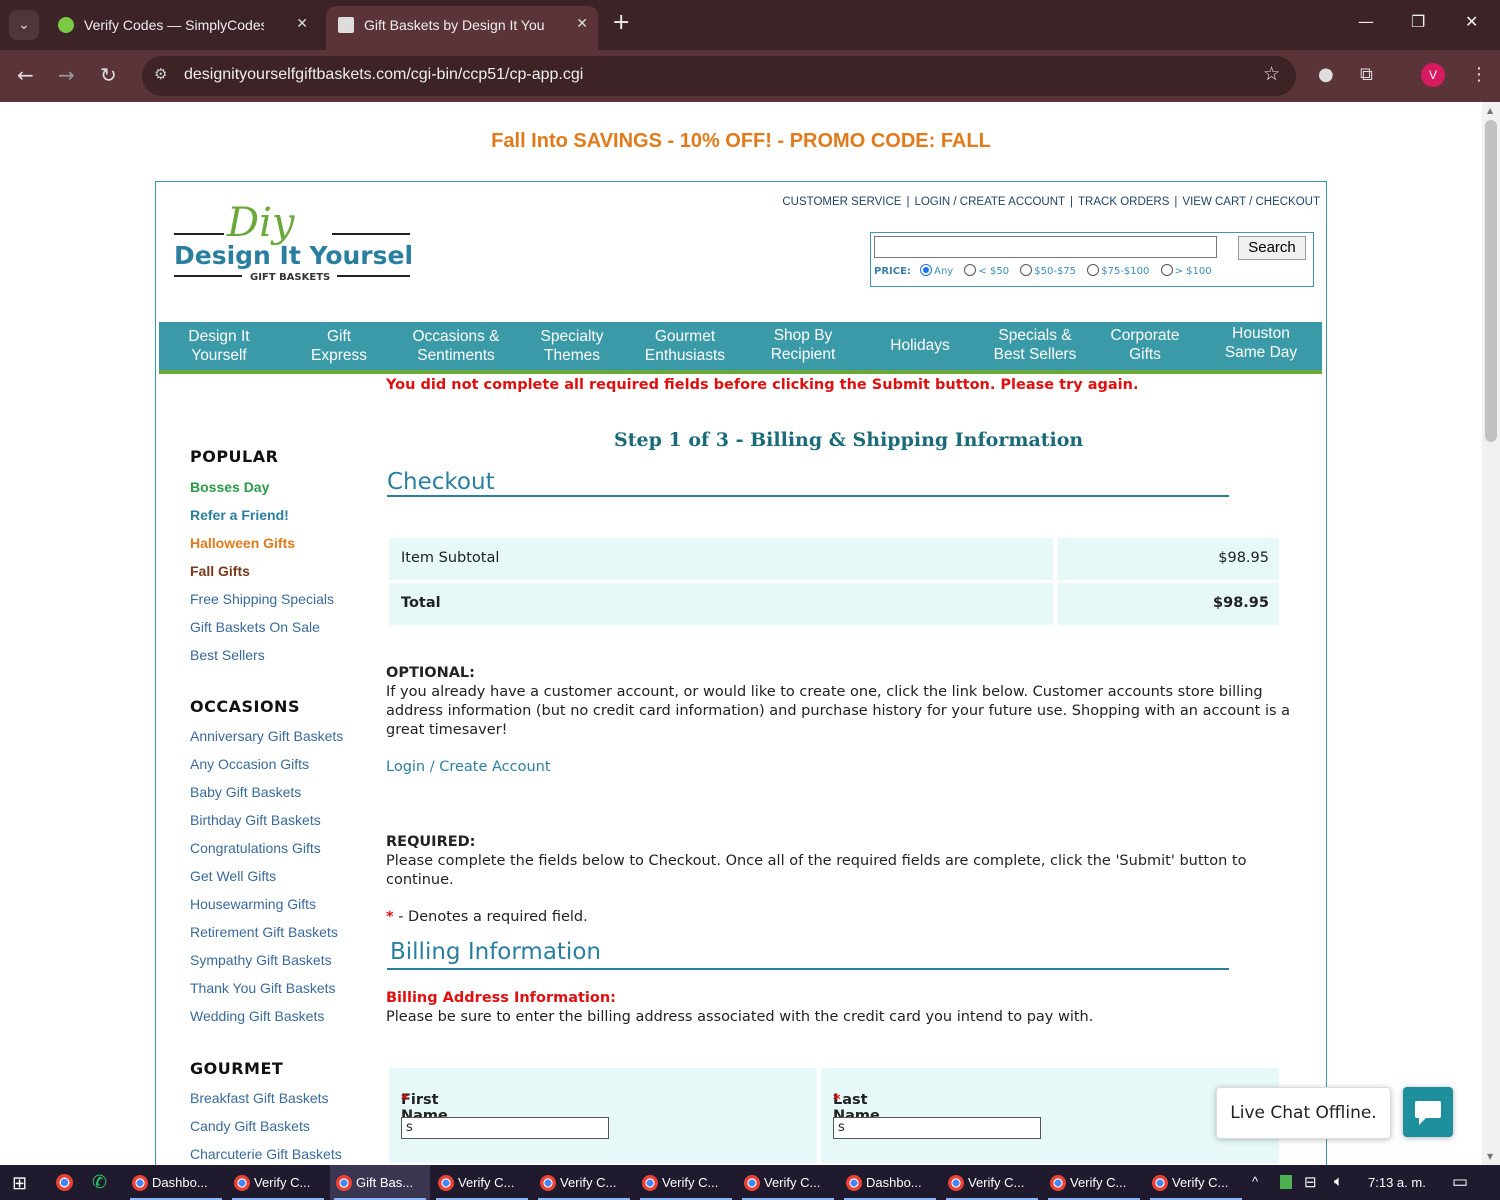  Describe the element at coordinates (220, 571) in the screenshot. I see `sidebar-item-fall-gifts: Fall Gifts` at that location.